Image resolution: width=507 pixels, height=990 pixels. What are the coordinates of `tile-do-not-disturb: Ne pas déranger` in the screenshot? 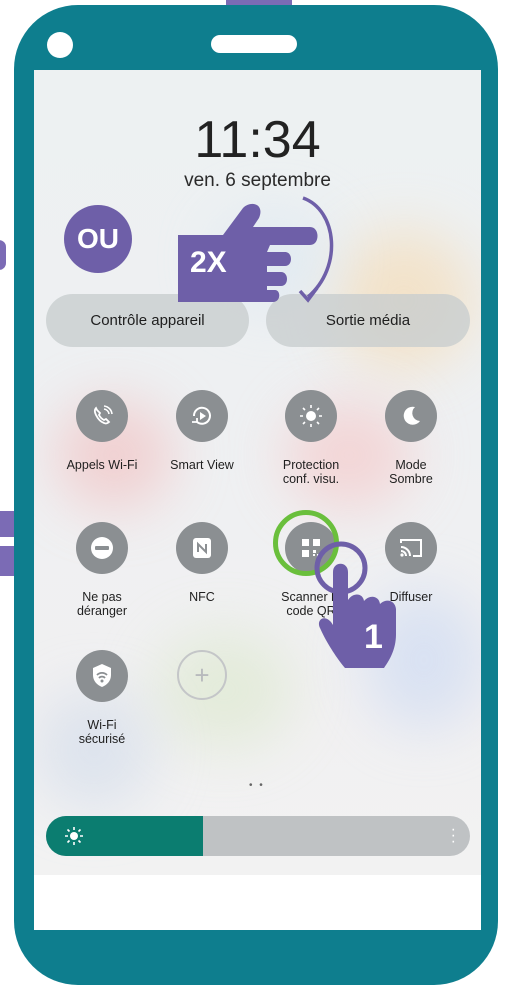 It's located at (102, 570).